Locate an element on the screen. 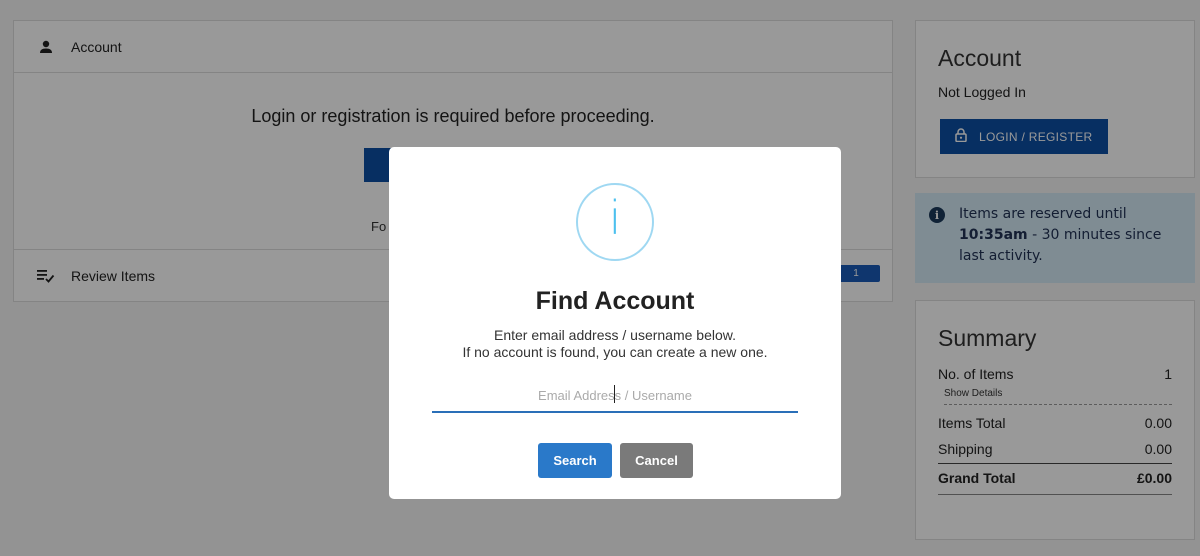  info-glyph: i is located at coordinates (615, 218).